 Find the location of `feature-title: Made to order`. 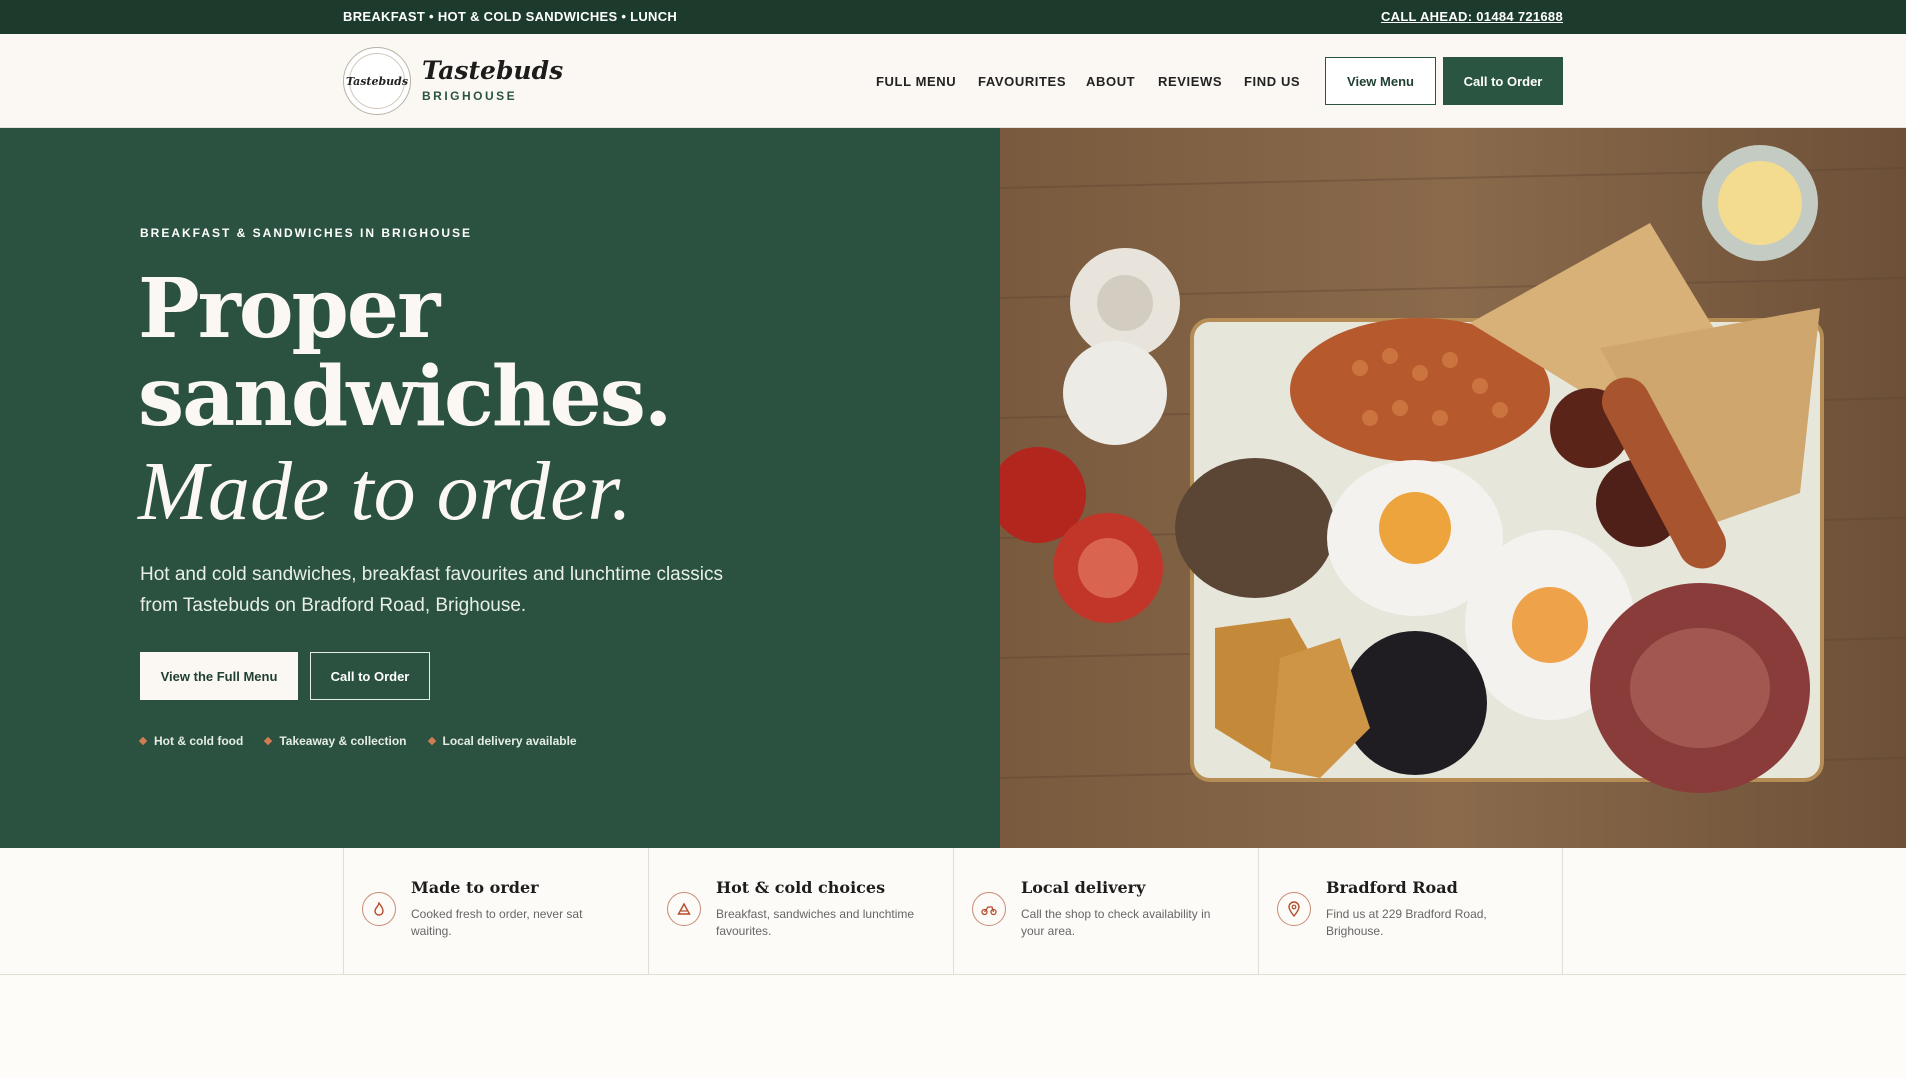

feature-title: Made to order is located at coordinates (475, 887).